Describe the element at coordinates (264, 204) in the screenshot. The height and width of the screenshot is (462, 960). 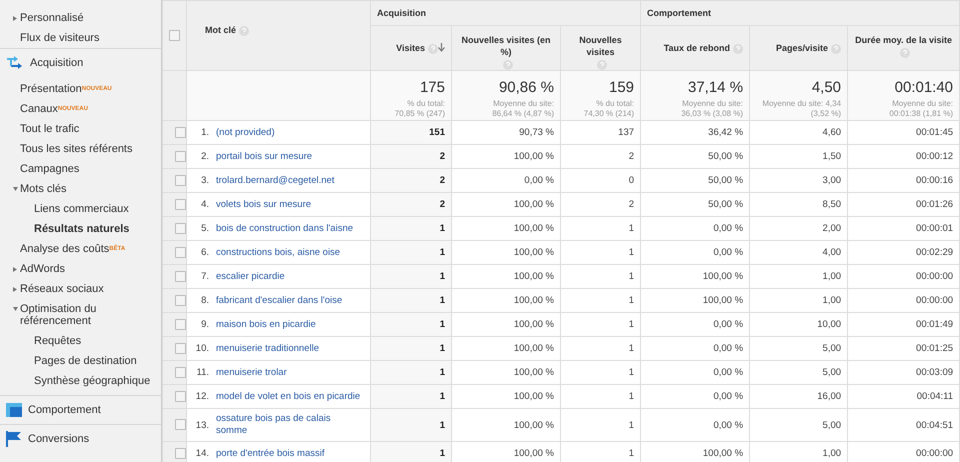
I see `keyword-link: volets bois sur mesure` at that location.